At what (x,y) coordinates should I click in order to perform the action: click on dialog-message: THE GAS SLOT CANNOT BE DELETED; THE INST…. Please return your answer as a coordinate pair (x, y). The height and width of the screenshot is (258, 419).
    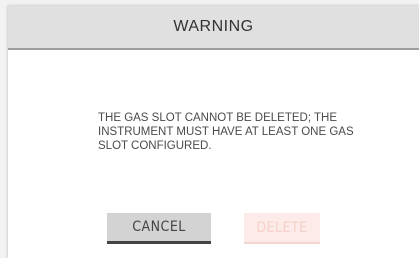
    Looking at the image, I should click on (226, 132).